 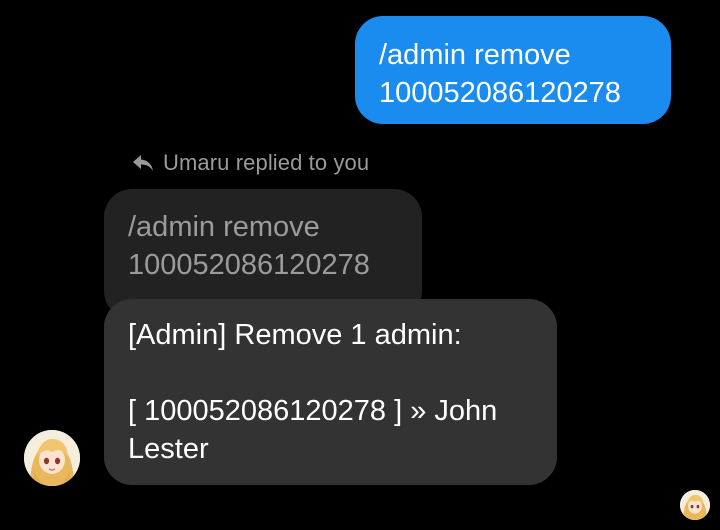 What do you see at coordinates (266, 162) in the screenshot?
I see `reply-indicator-label: Umaru replied to you` at bounding box center [266, 162].